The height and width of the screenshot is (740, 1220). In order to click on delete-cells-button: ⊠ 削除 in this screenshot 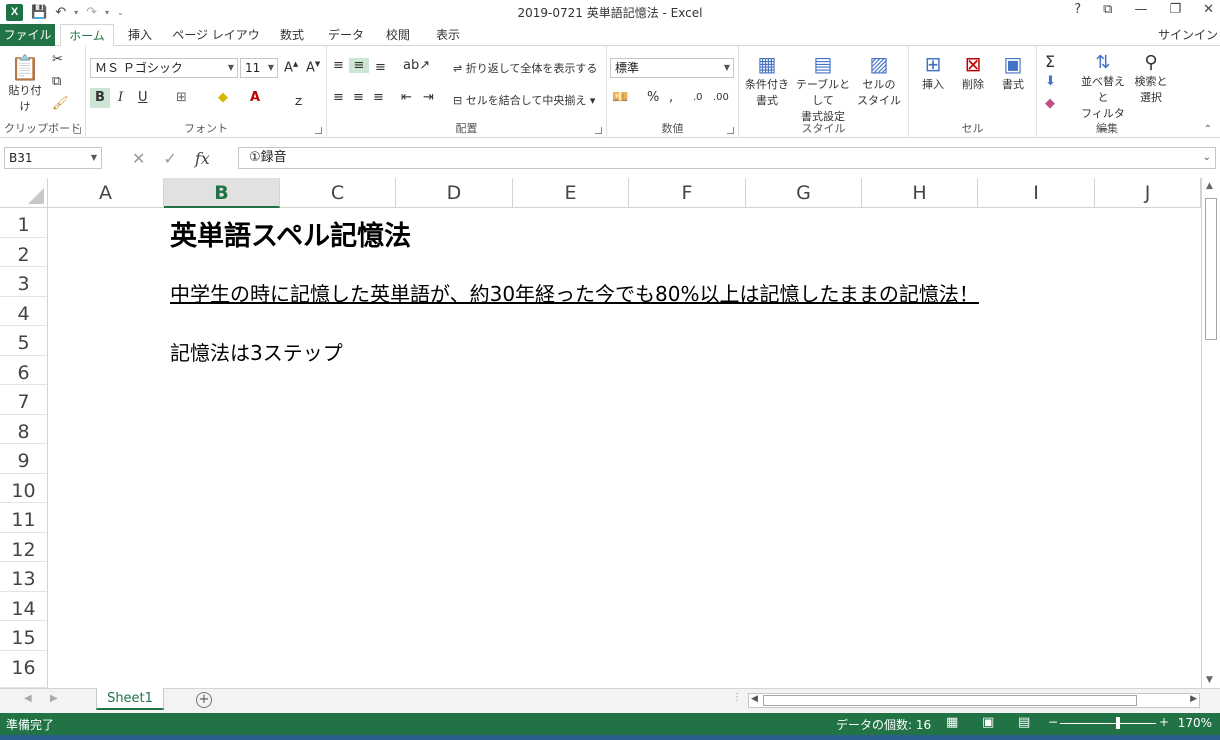, I will do `click(973, 72)`.